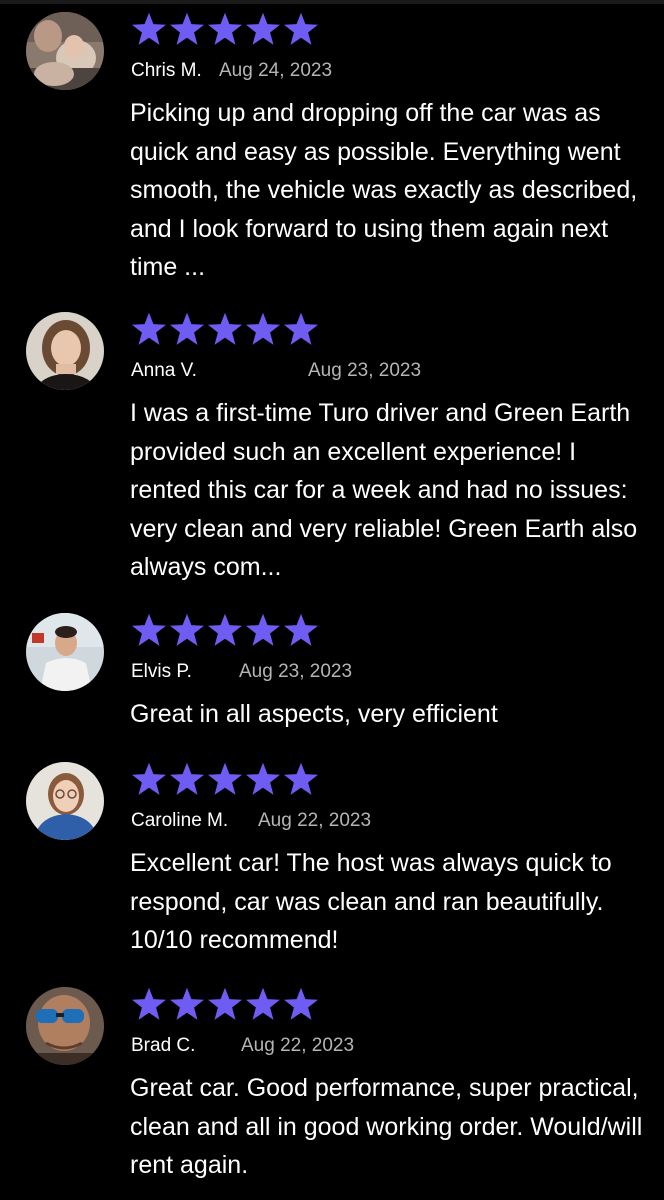 The width and height of the screenshot is (664, 1200). Describe the element at coordinates (179, 821) in the screenshot. I see `reviewer-name: Caroline M.` at that location.